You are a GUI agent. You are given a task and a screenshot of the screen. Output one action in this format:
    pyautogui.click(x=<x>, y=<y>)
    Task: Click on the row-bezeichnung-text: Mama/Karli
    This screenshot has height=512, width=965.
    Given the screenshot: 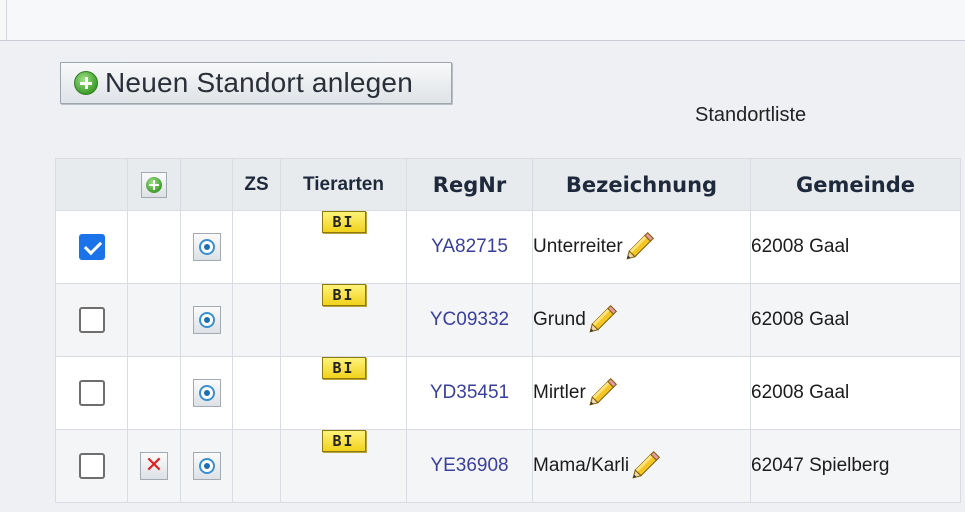 What is the action you would take?
    pyautogui.click(x=581, y=466)
    